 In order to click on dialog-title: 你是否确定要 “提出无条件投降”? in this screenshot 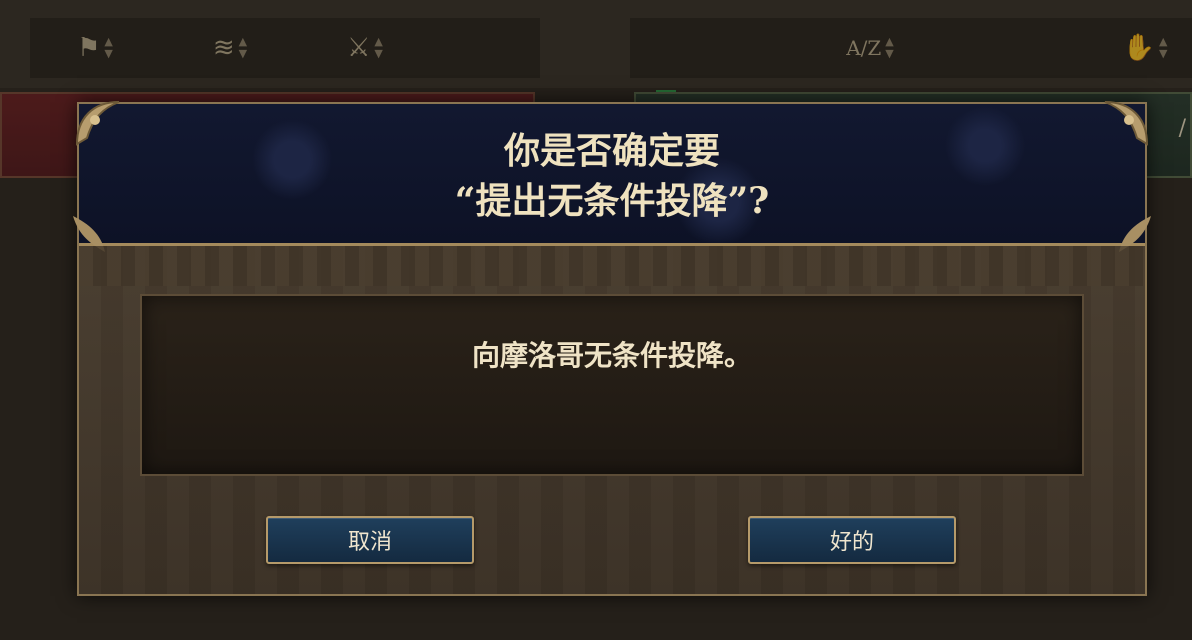, I will do `click(612, 176)`.